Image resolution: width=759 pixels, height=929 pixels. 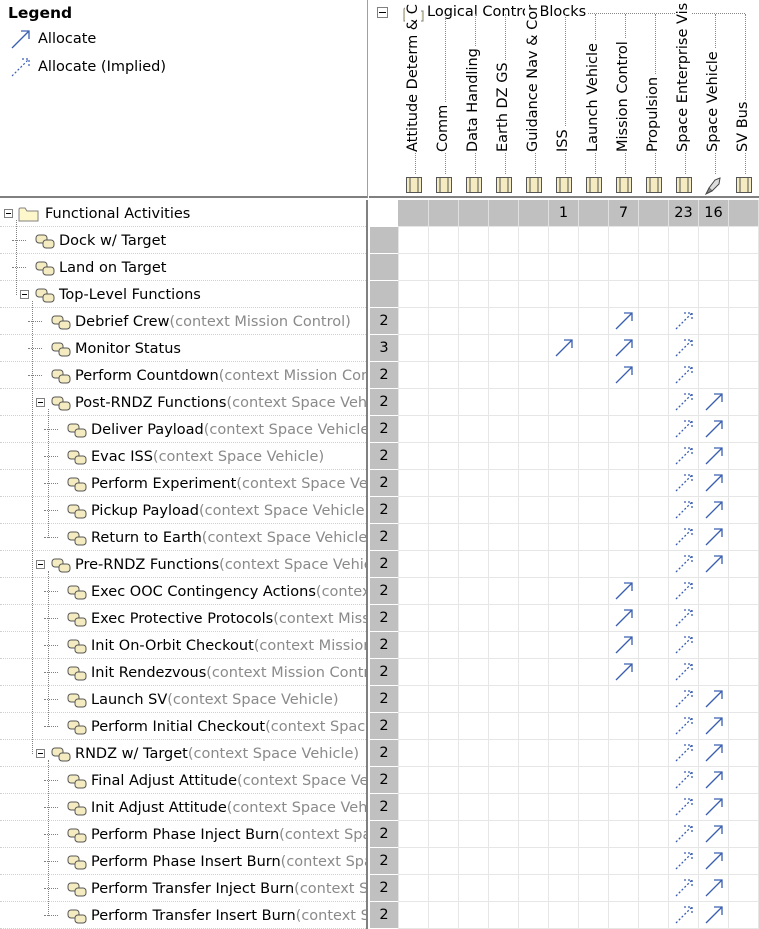 I want to click on row-name: Debrief Crew, so click(x=122, y=321).